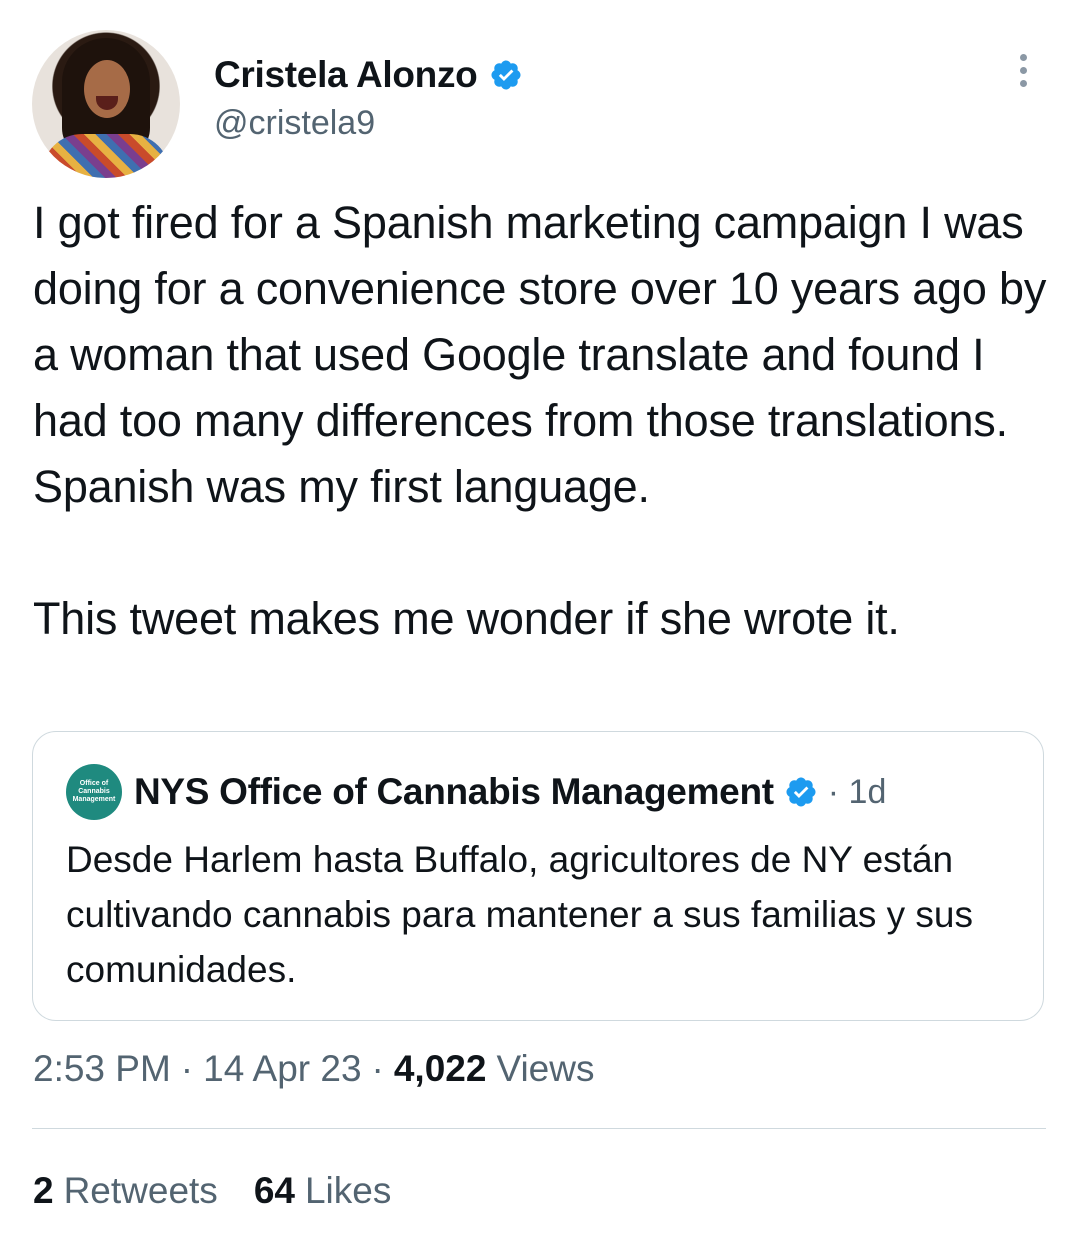 The width and height of the screenshot is (1079, 1243). What do you see at coordinates (440, 1069) in the screenshot?
I see `views-count: 4,022` at bounding box center [440, 1069].